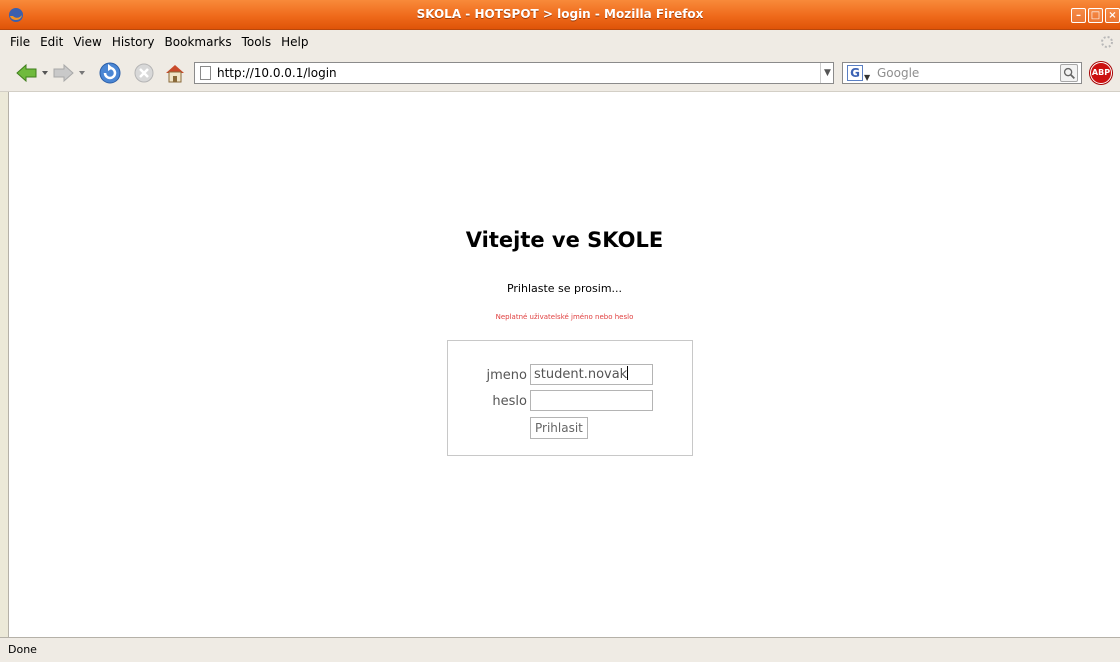 This screenshot has width=1120, height=662. What do you see at coordinates (87, 42) in the screenshot?
I see `menu-view: View` at bounding box center [87, 42].